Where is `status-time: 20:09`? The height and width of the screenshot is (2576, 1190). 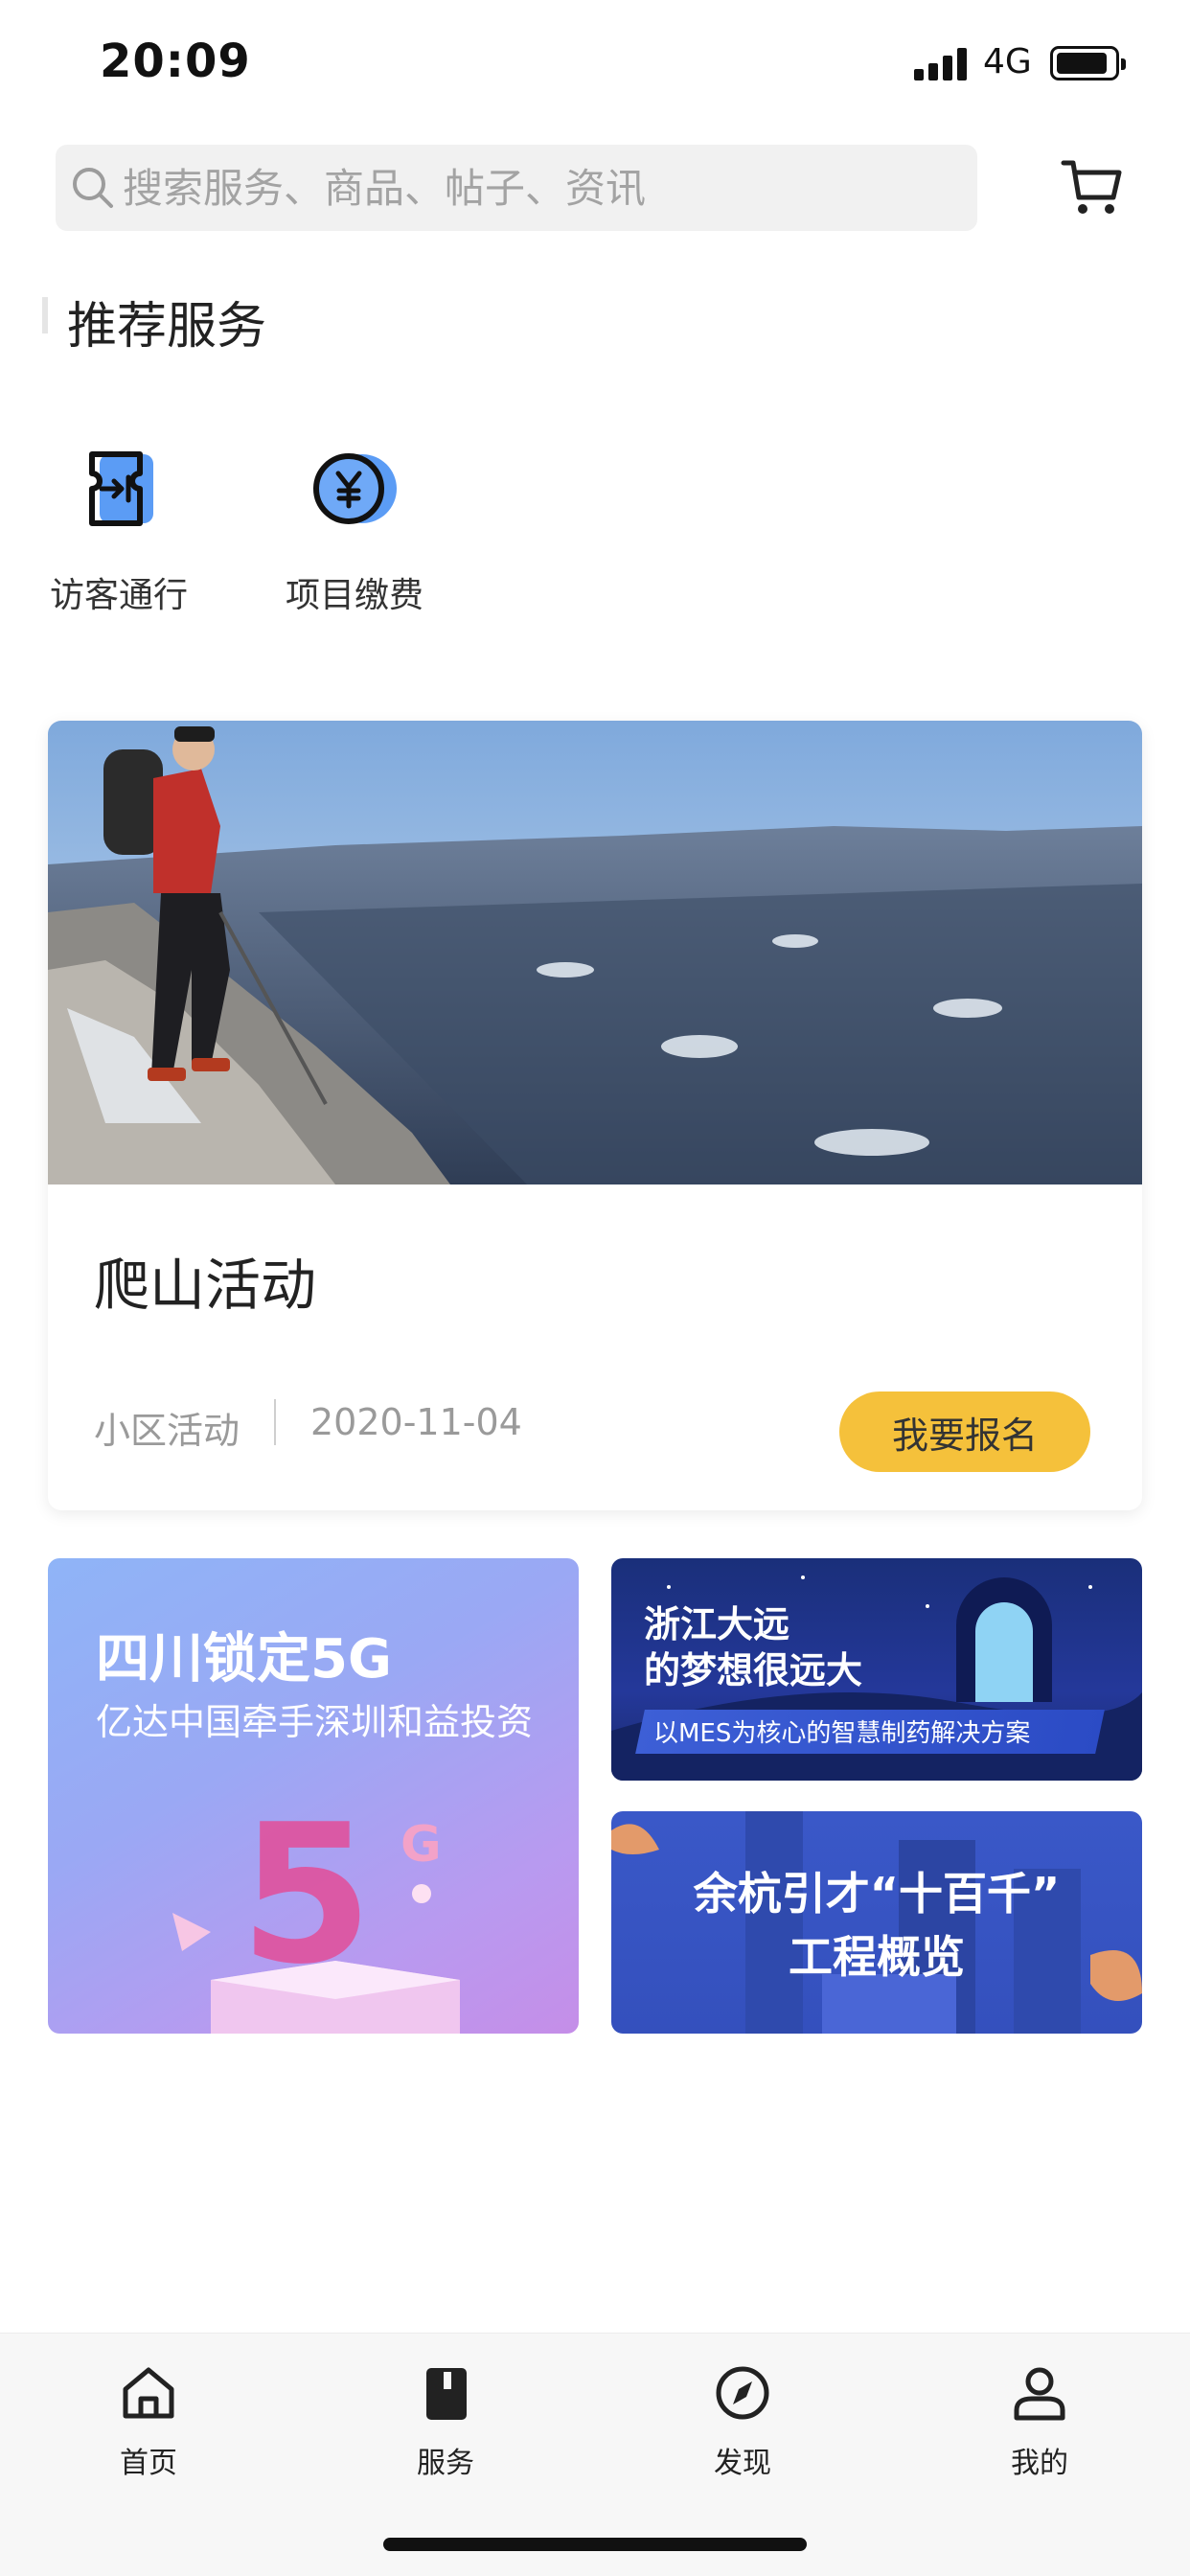 status-time: 20:09 is located at coordinates (175, 61).